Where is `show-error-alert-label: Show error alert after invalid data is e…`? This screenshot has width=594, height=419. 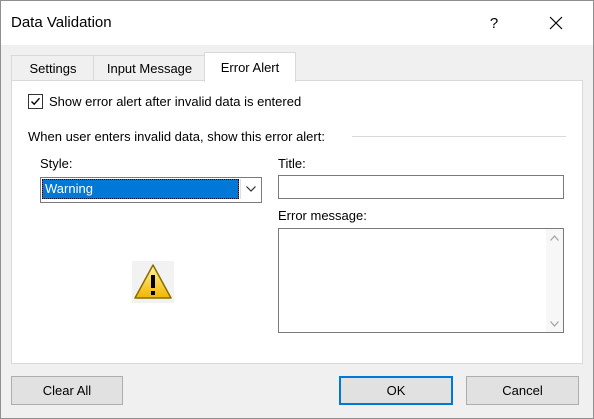
show-error-alert-label: Show error alert after invalid data is e… is located at coordinates (175, 101).